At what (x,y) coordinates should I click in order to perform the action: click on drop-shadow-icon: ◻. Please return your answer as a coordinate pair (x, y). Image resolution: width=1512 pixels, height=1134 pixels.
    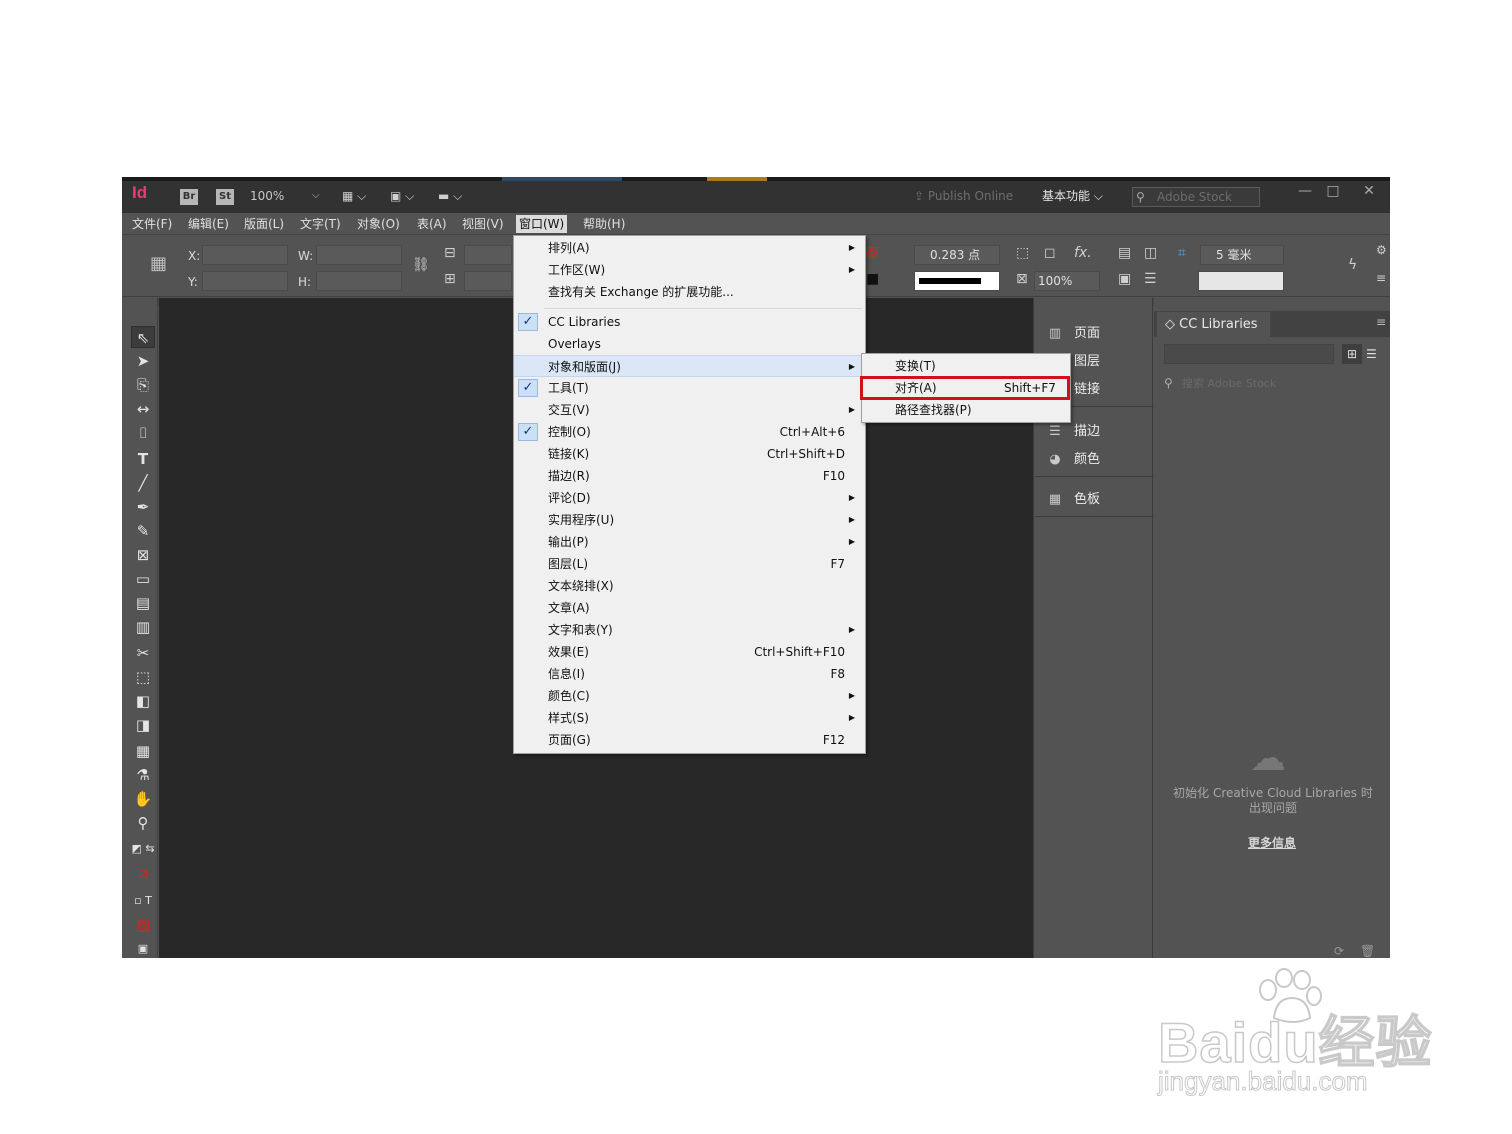
    Looking at the image, I should click on (1050, 253).